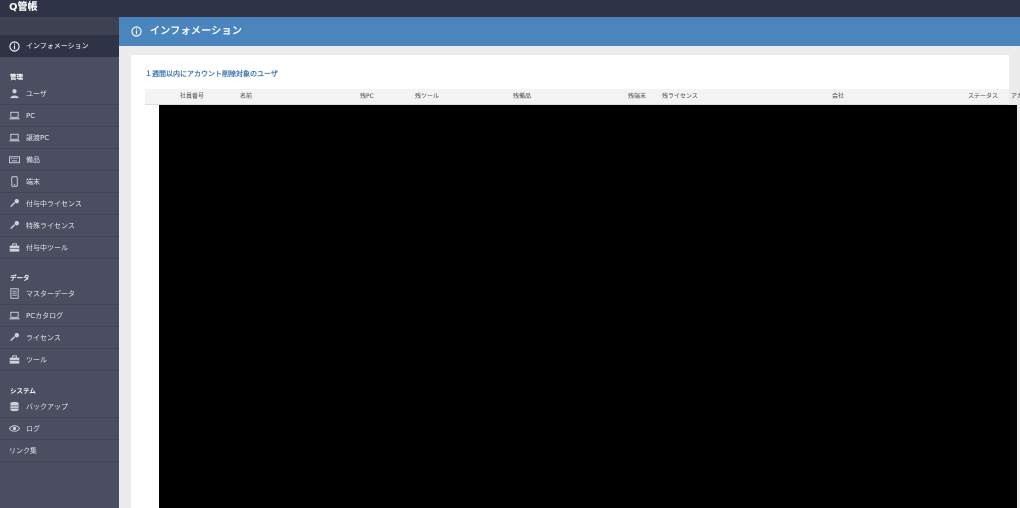  I want to click on top-bar: Q管帳, so click(510, 8).